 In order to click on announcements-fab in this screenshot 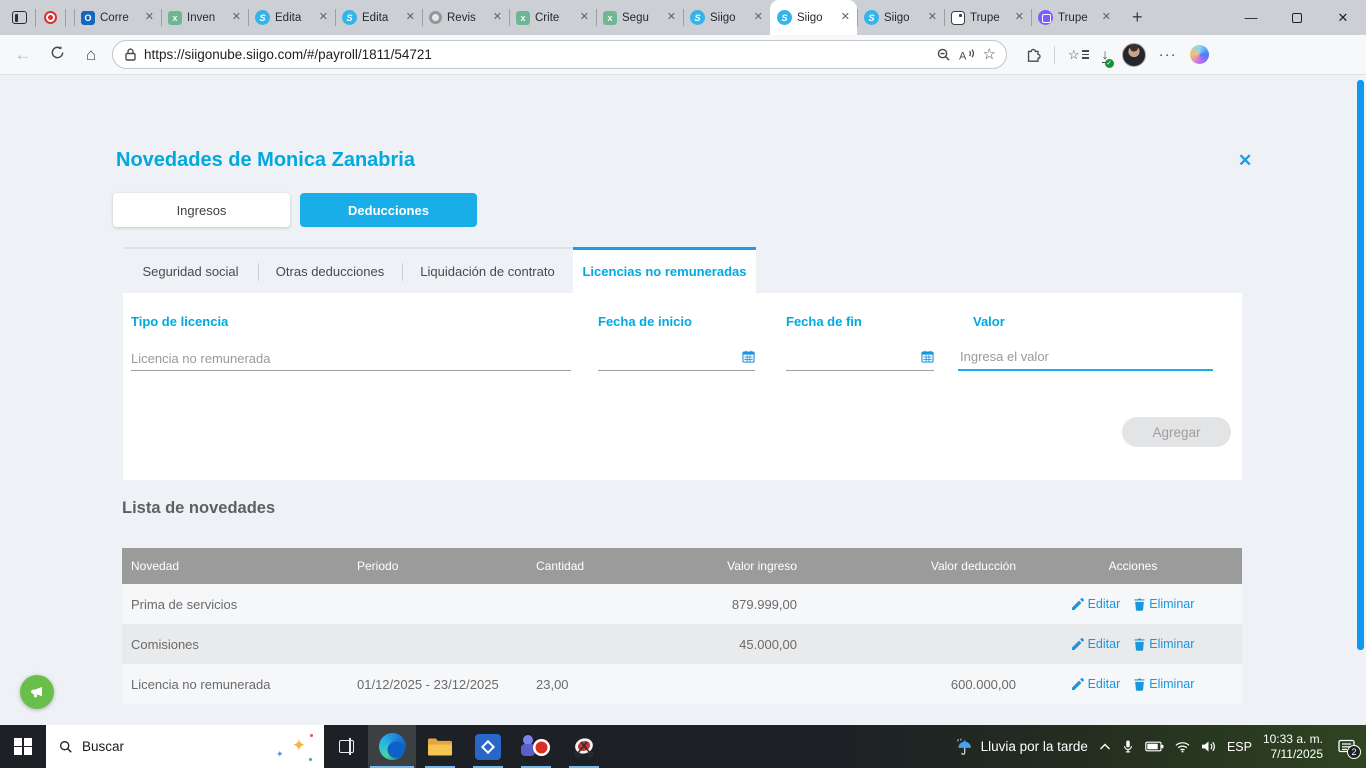, I will do `click(37, 692)`.